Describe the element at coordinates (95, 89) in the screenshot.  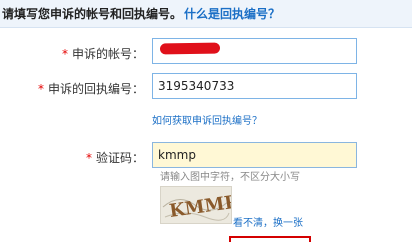
I see `receipt-label-text: 申诉的回执编号：` at that location.